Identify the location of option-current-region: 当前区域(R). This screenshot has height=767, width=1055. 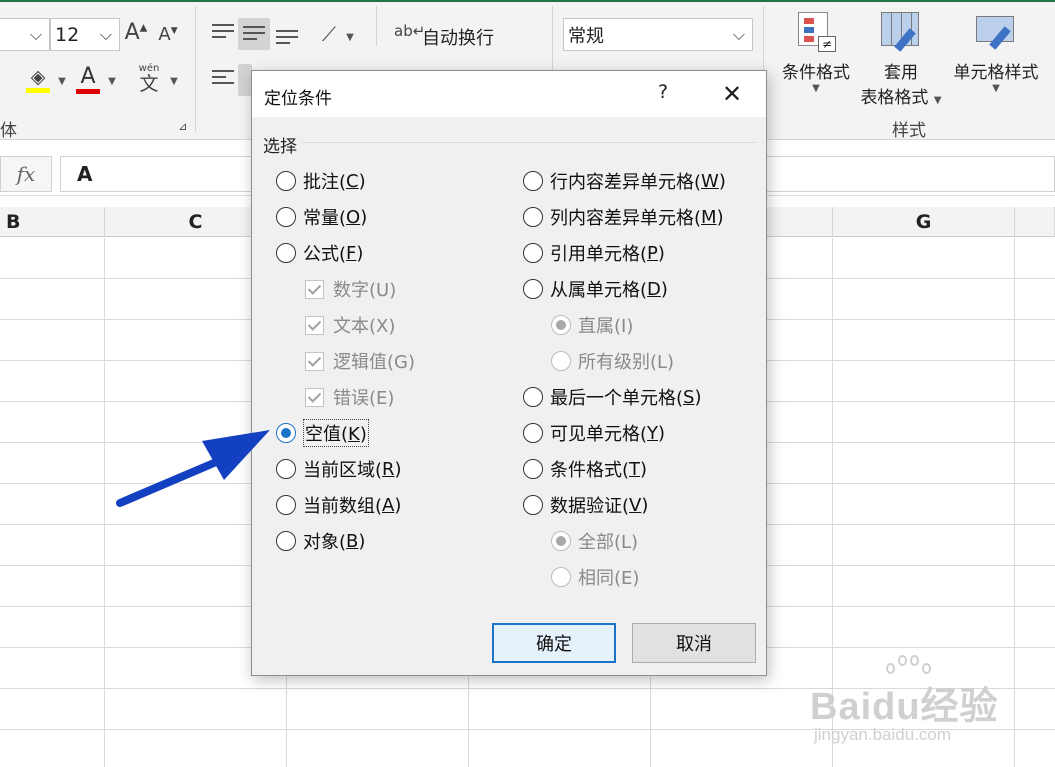
(339, 469).